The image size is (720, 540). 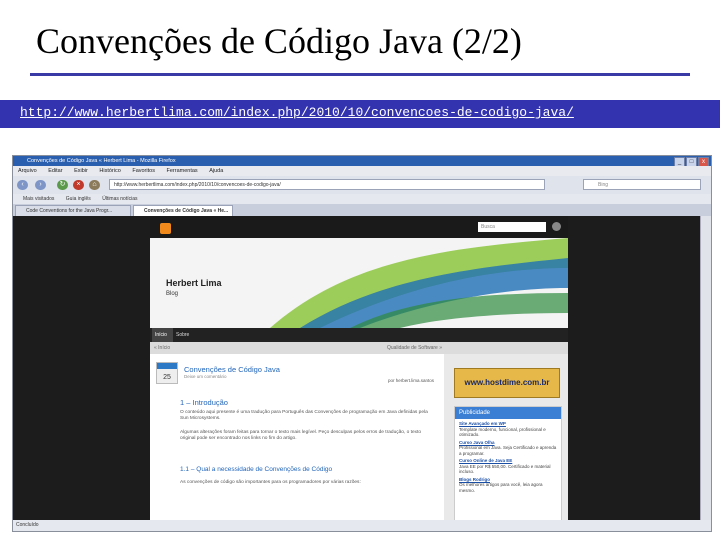 What do you see at coordinates (165, 228) in the screenshot?
I see `rss-icon` at bounding box center [165, 228].